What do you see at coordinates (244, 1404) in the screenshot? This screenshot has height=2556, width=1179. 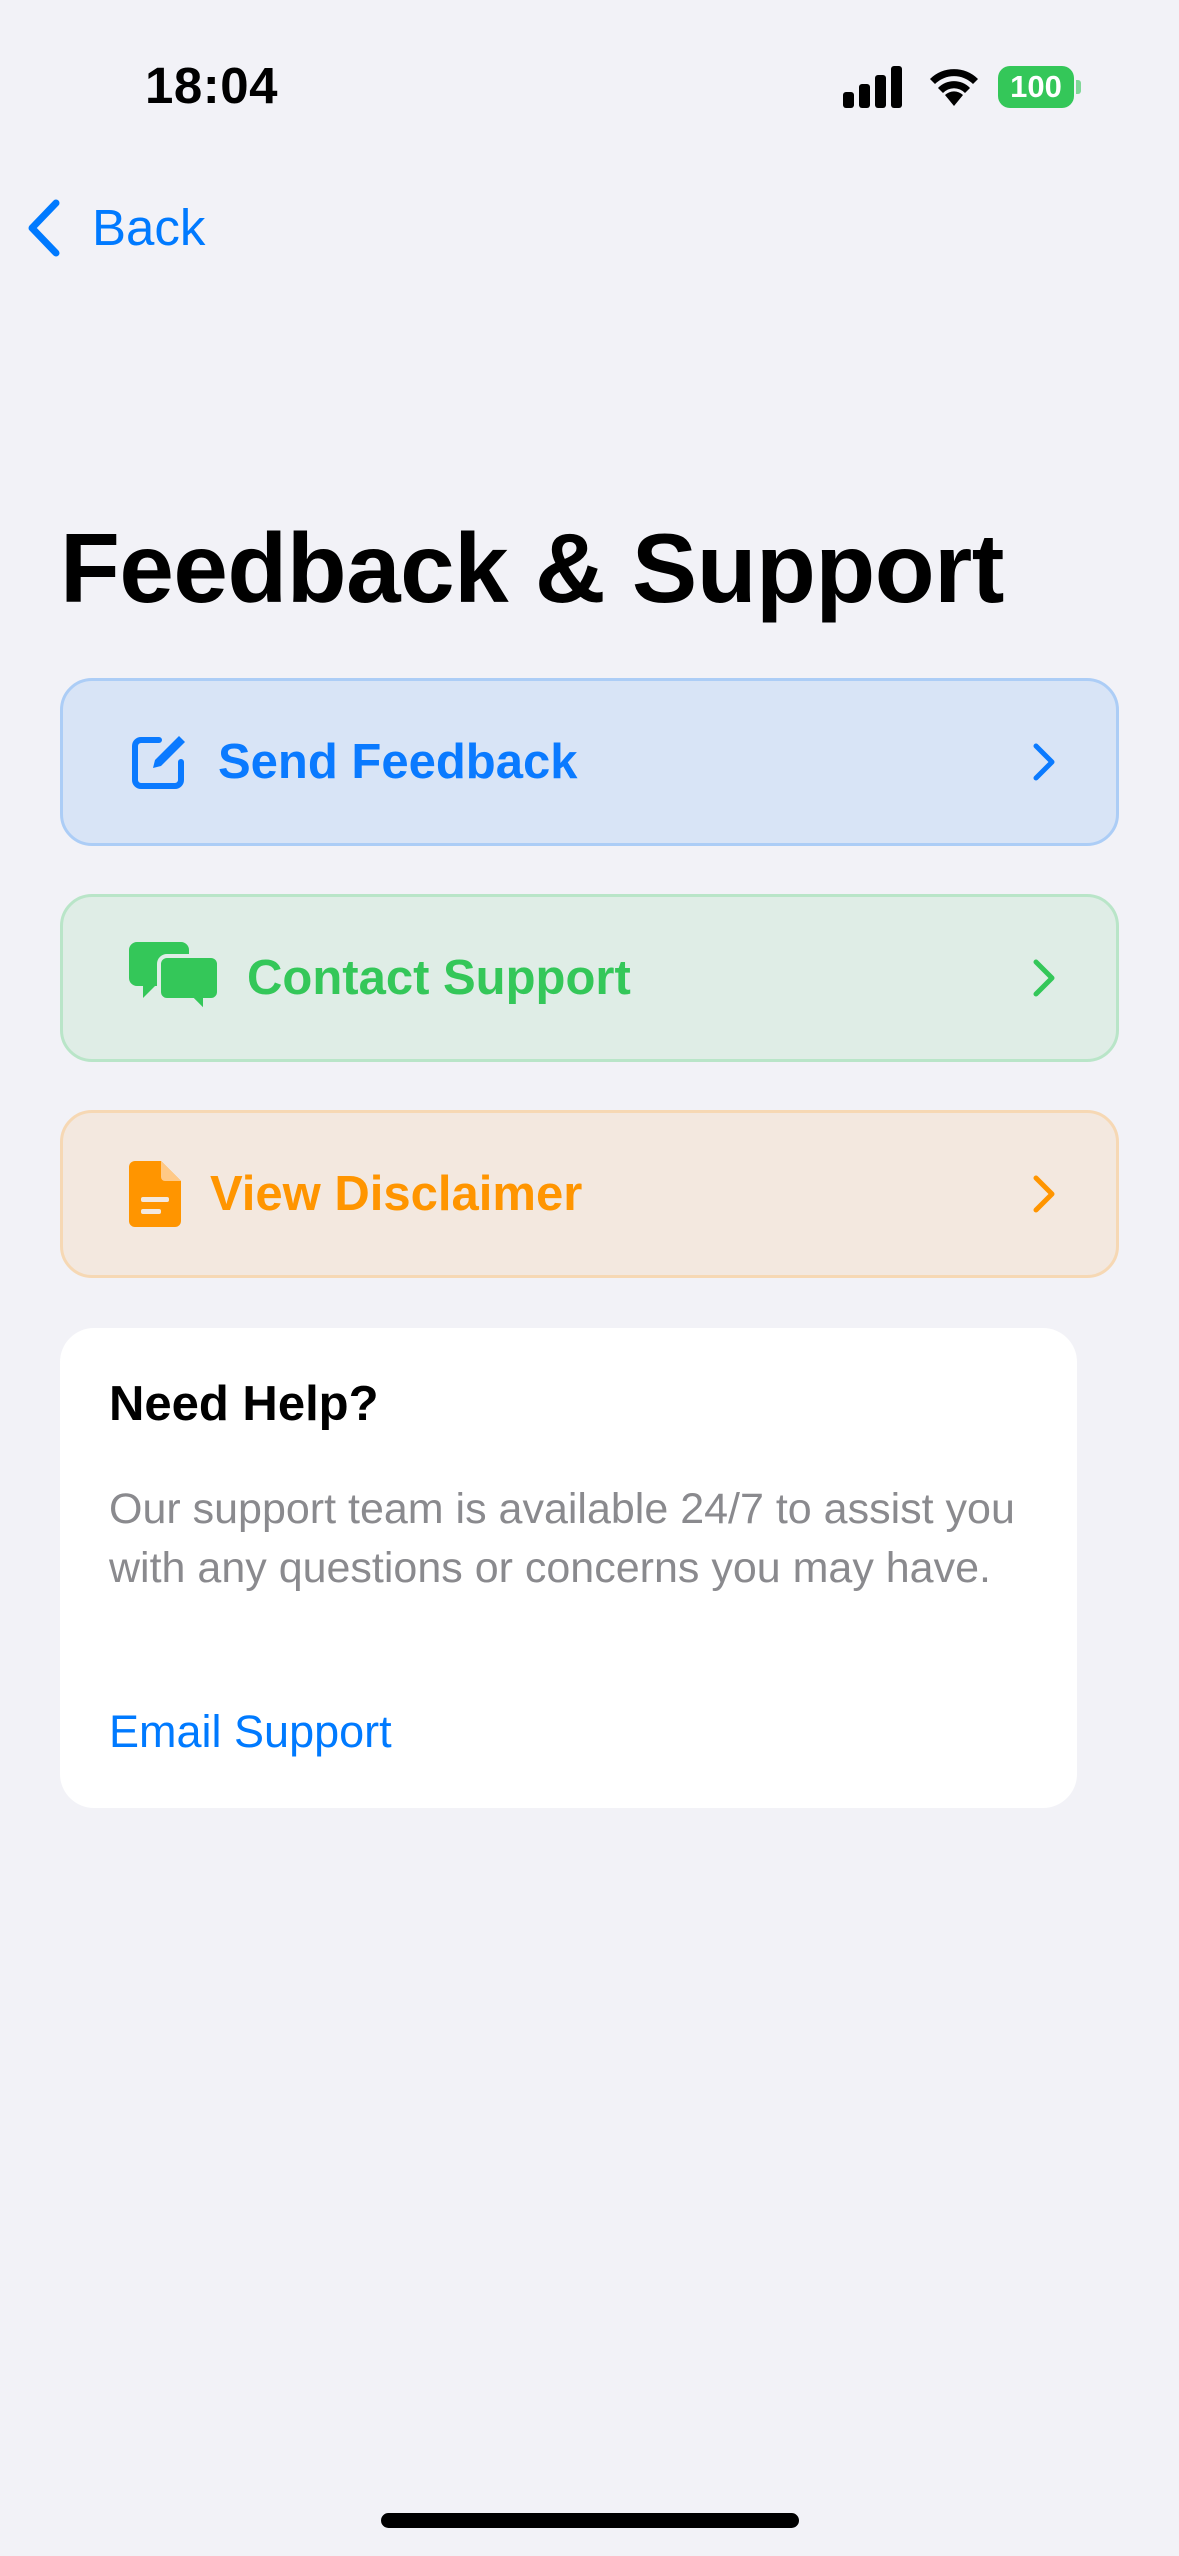 I see `help-card-title: Need Help?` at bounding box center [244, 1404].